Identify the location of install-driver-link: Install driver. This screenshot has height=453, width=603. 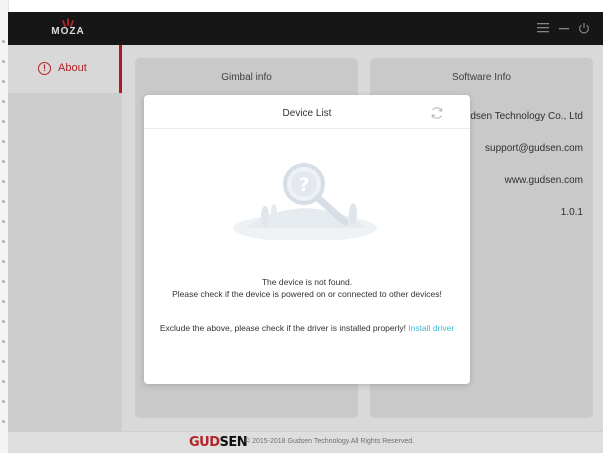
(431, 328).